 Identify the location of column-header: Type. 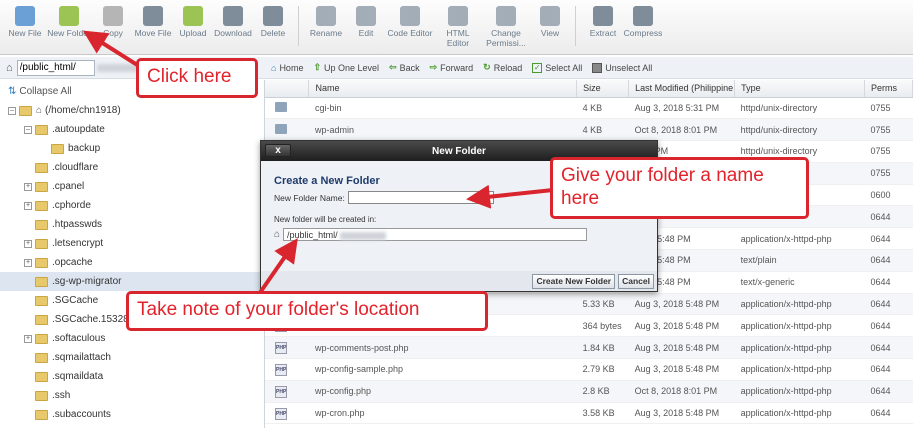
(799, 89).